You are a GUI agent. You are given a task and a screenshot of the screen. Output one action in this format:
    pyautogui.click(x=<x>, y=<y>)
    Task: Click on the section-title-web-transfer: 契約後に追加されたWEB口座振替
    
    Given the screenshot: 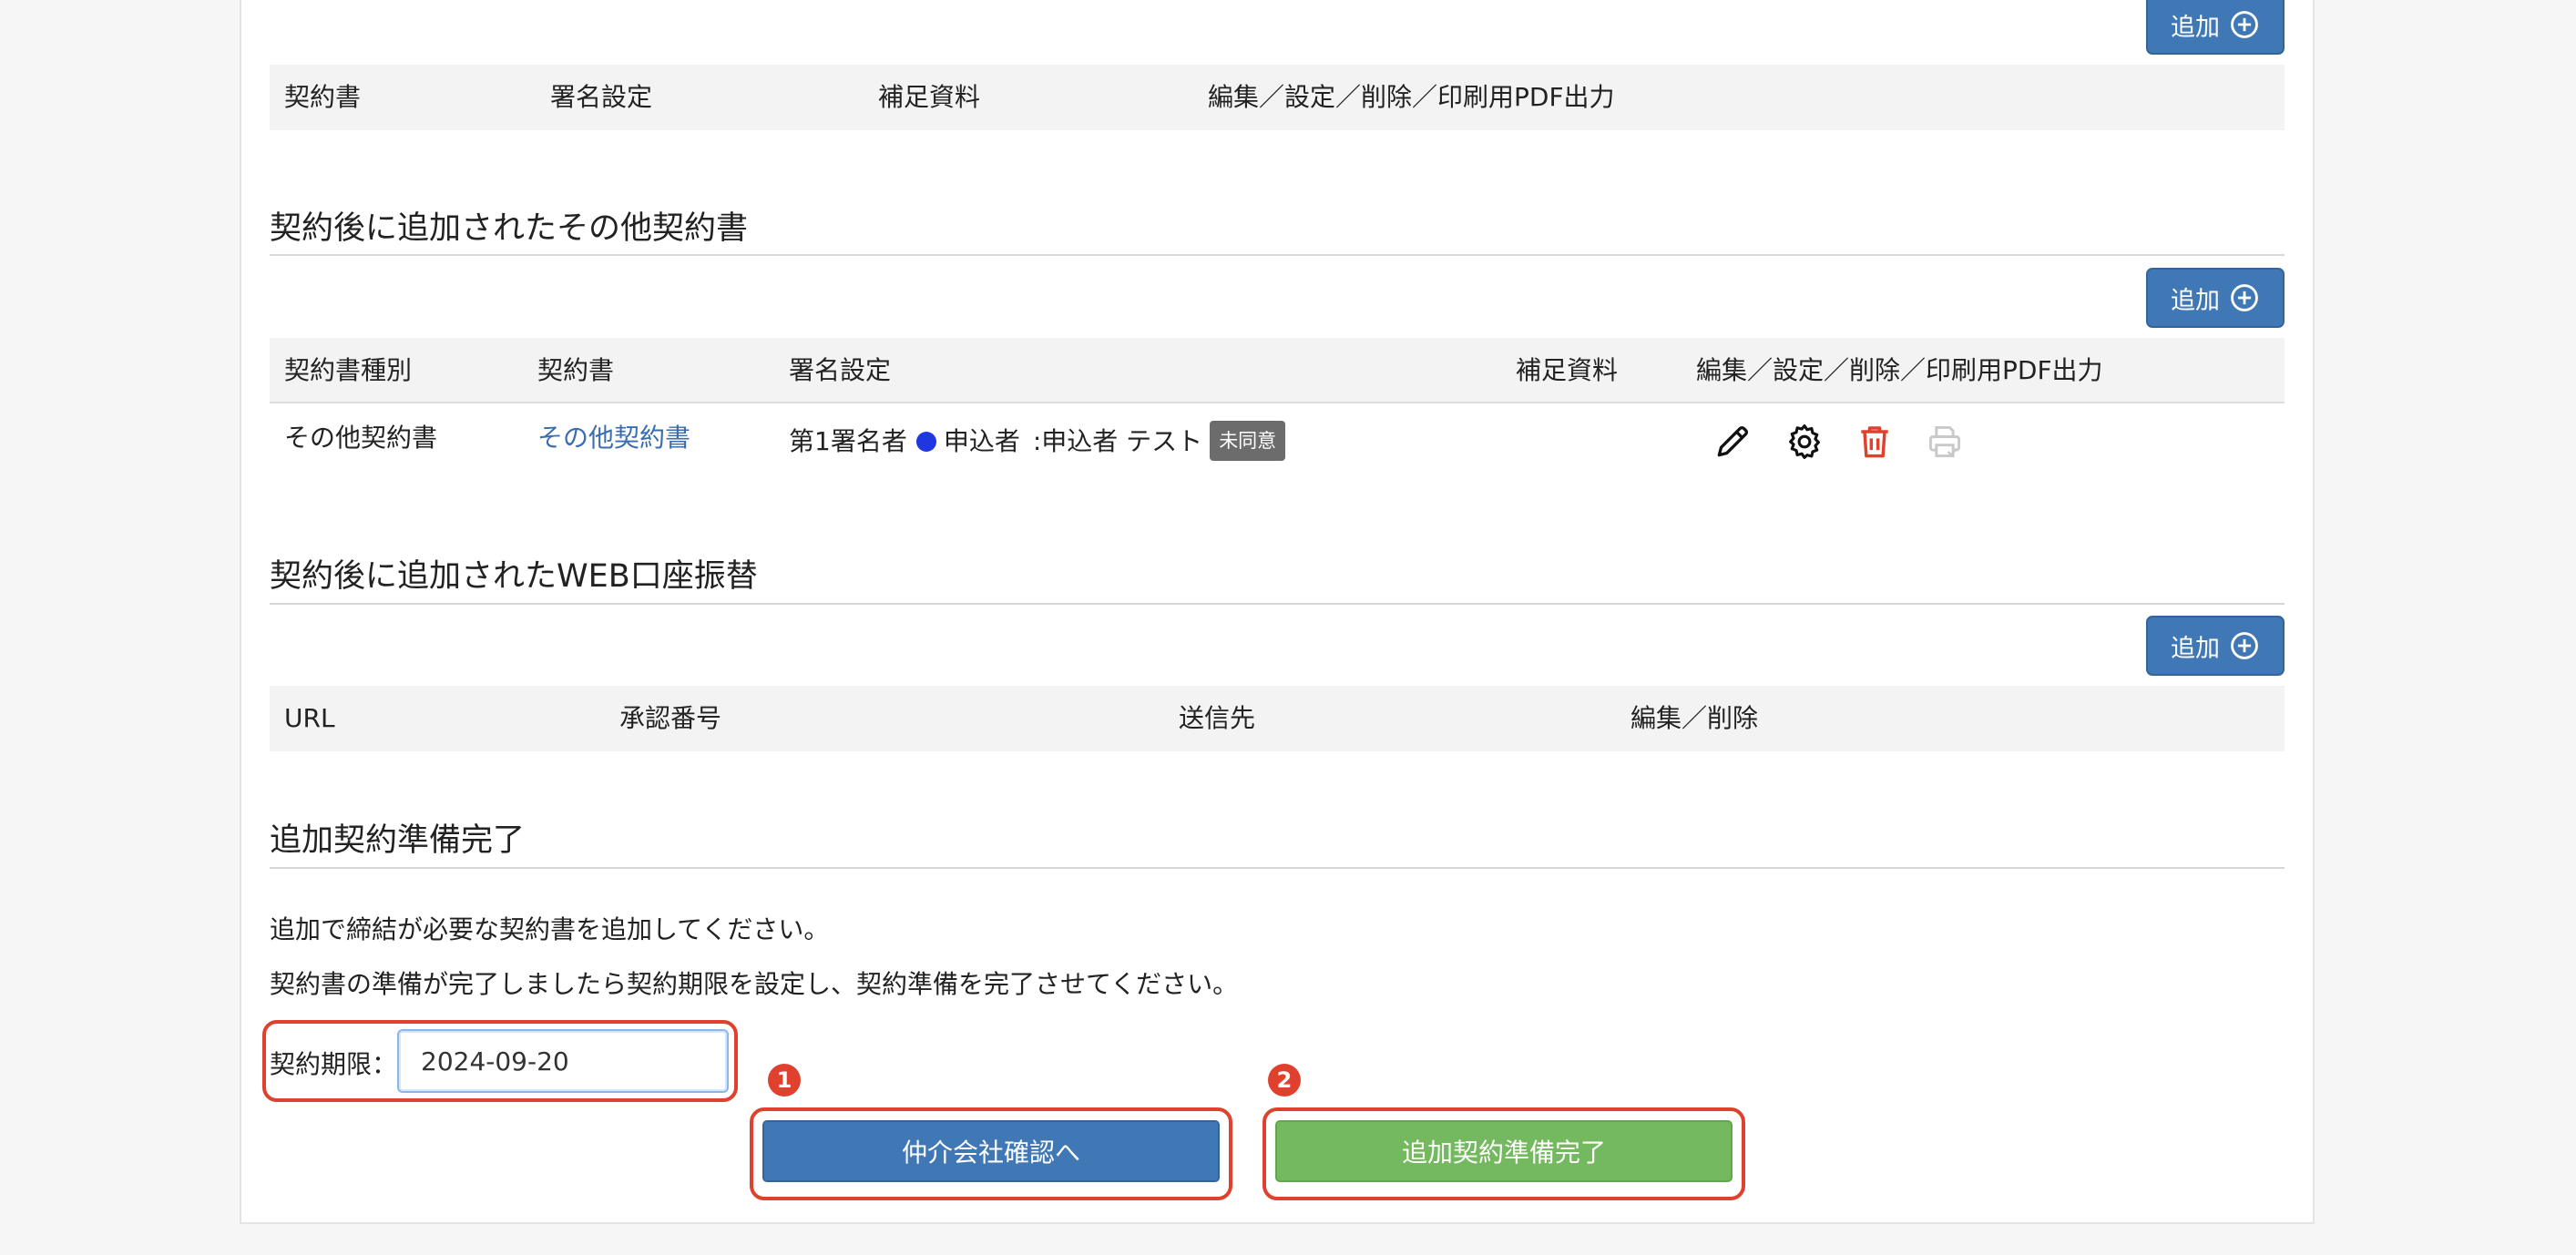 What is the action you would take?
    pyautogui.click(x=514, y=577)
    